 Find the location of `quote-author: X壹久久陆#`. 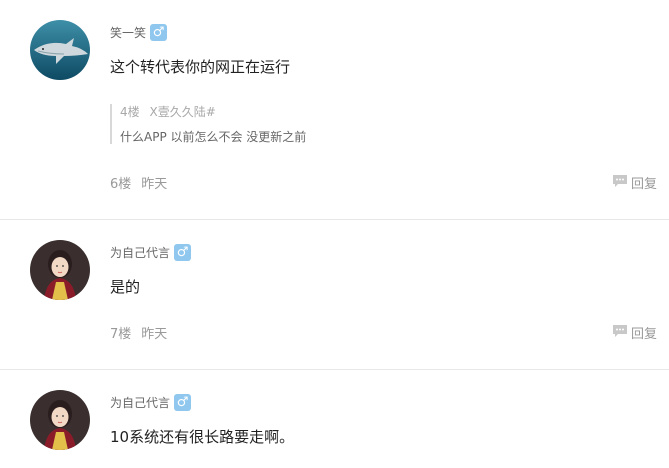

quote-author: X壹久久陆# is located at coordinates (182, 112).